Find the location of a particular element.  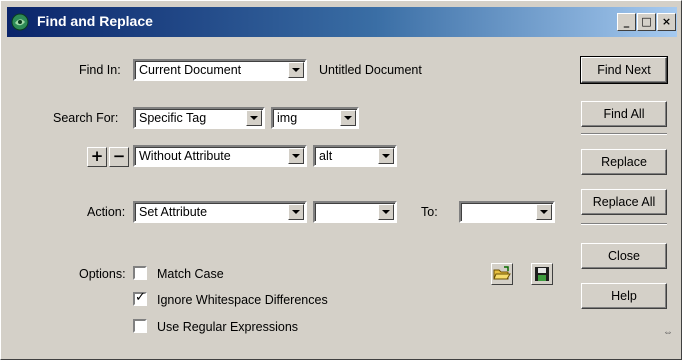

use-regex-label: Use Regular Expressions is located at coordinates (227, 327).